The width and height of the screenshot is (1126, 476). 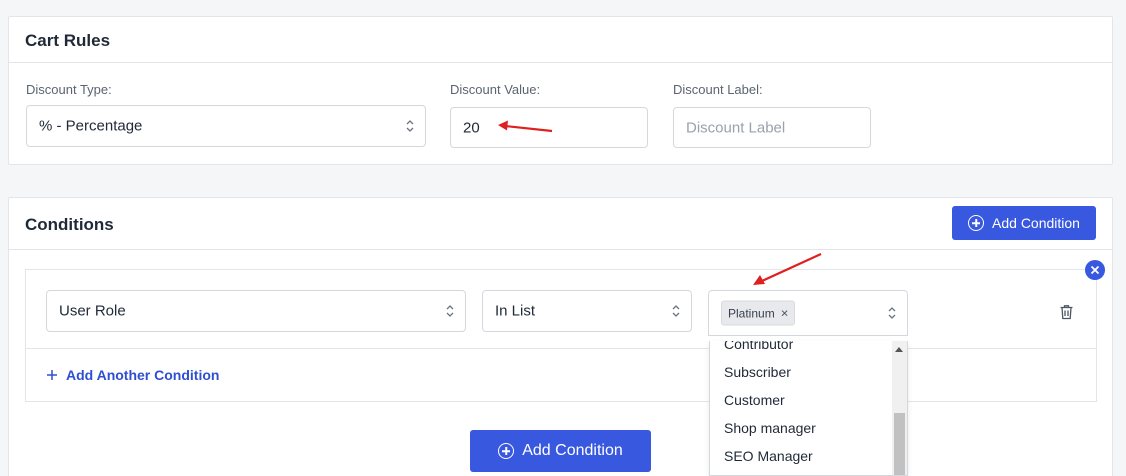 What do you see at coordinates (572, 450) in the screenshot?
I see `add-condition-label-bottom: Add Condition` at bounding box center [572, 450].